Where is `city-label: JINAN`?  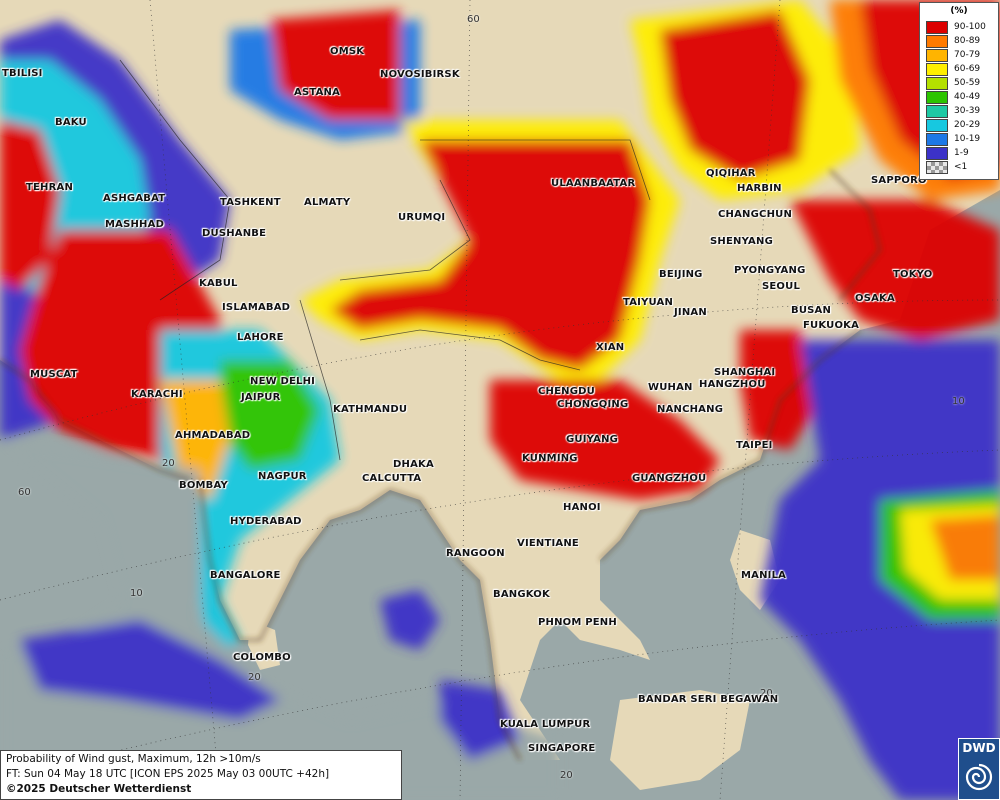
city-label: JINAN is located at coordinates (690, 312).